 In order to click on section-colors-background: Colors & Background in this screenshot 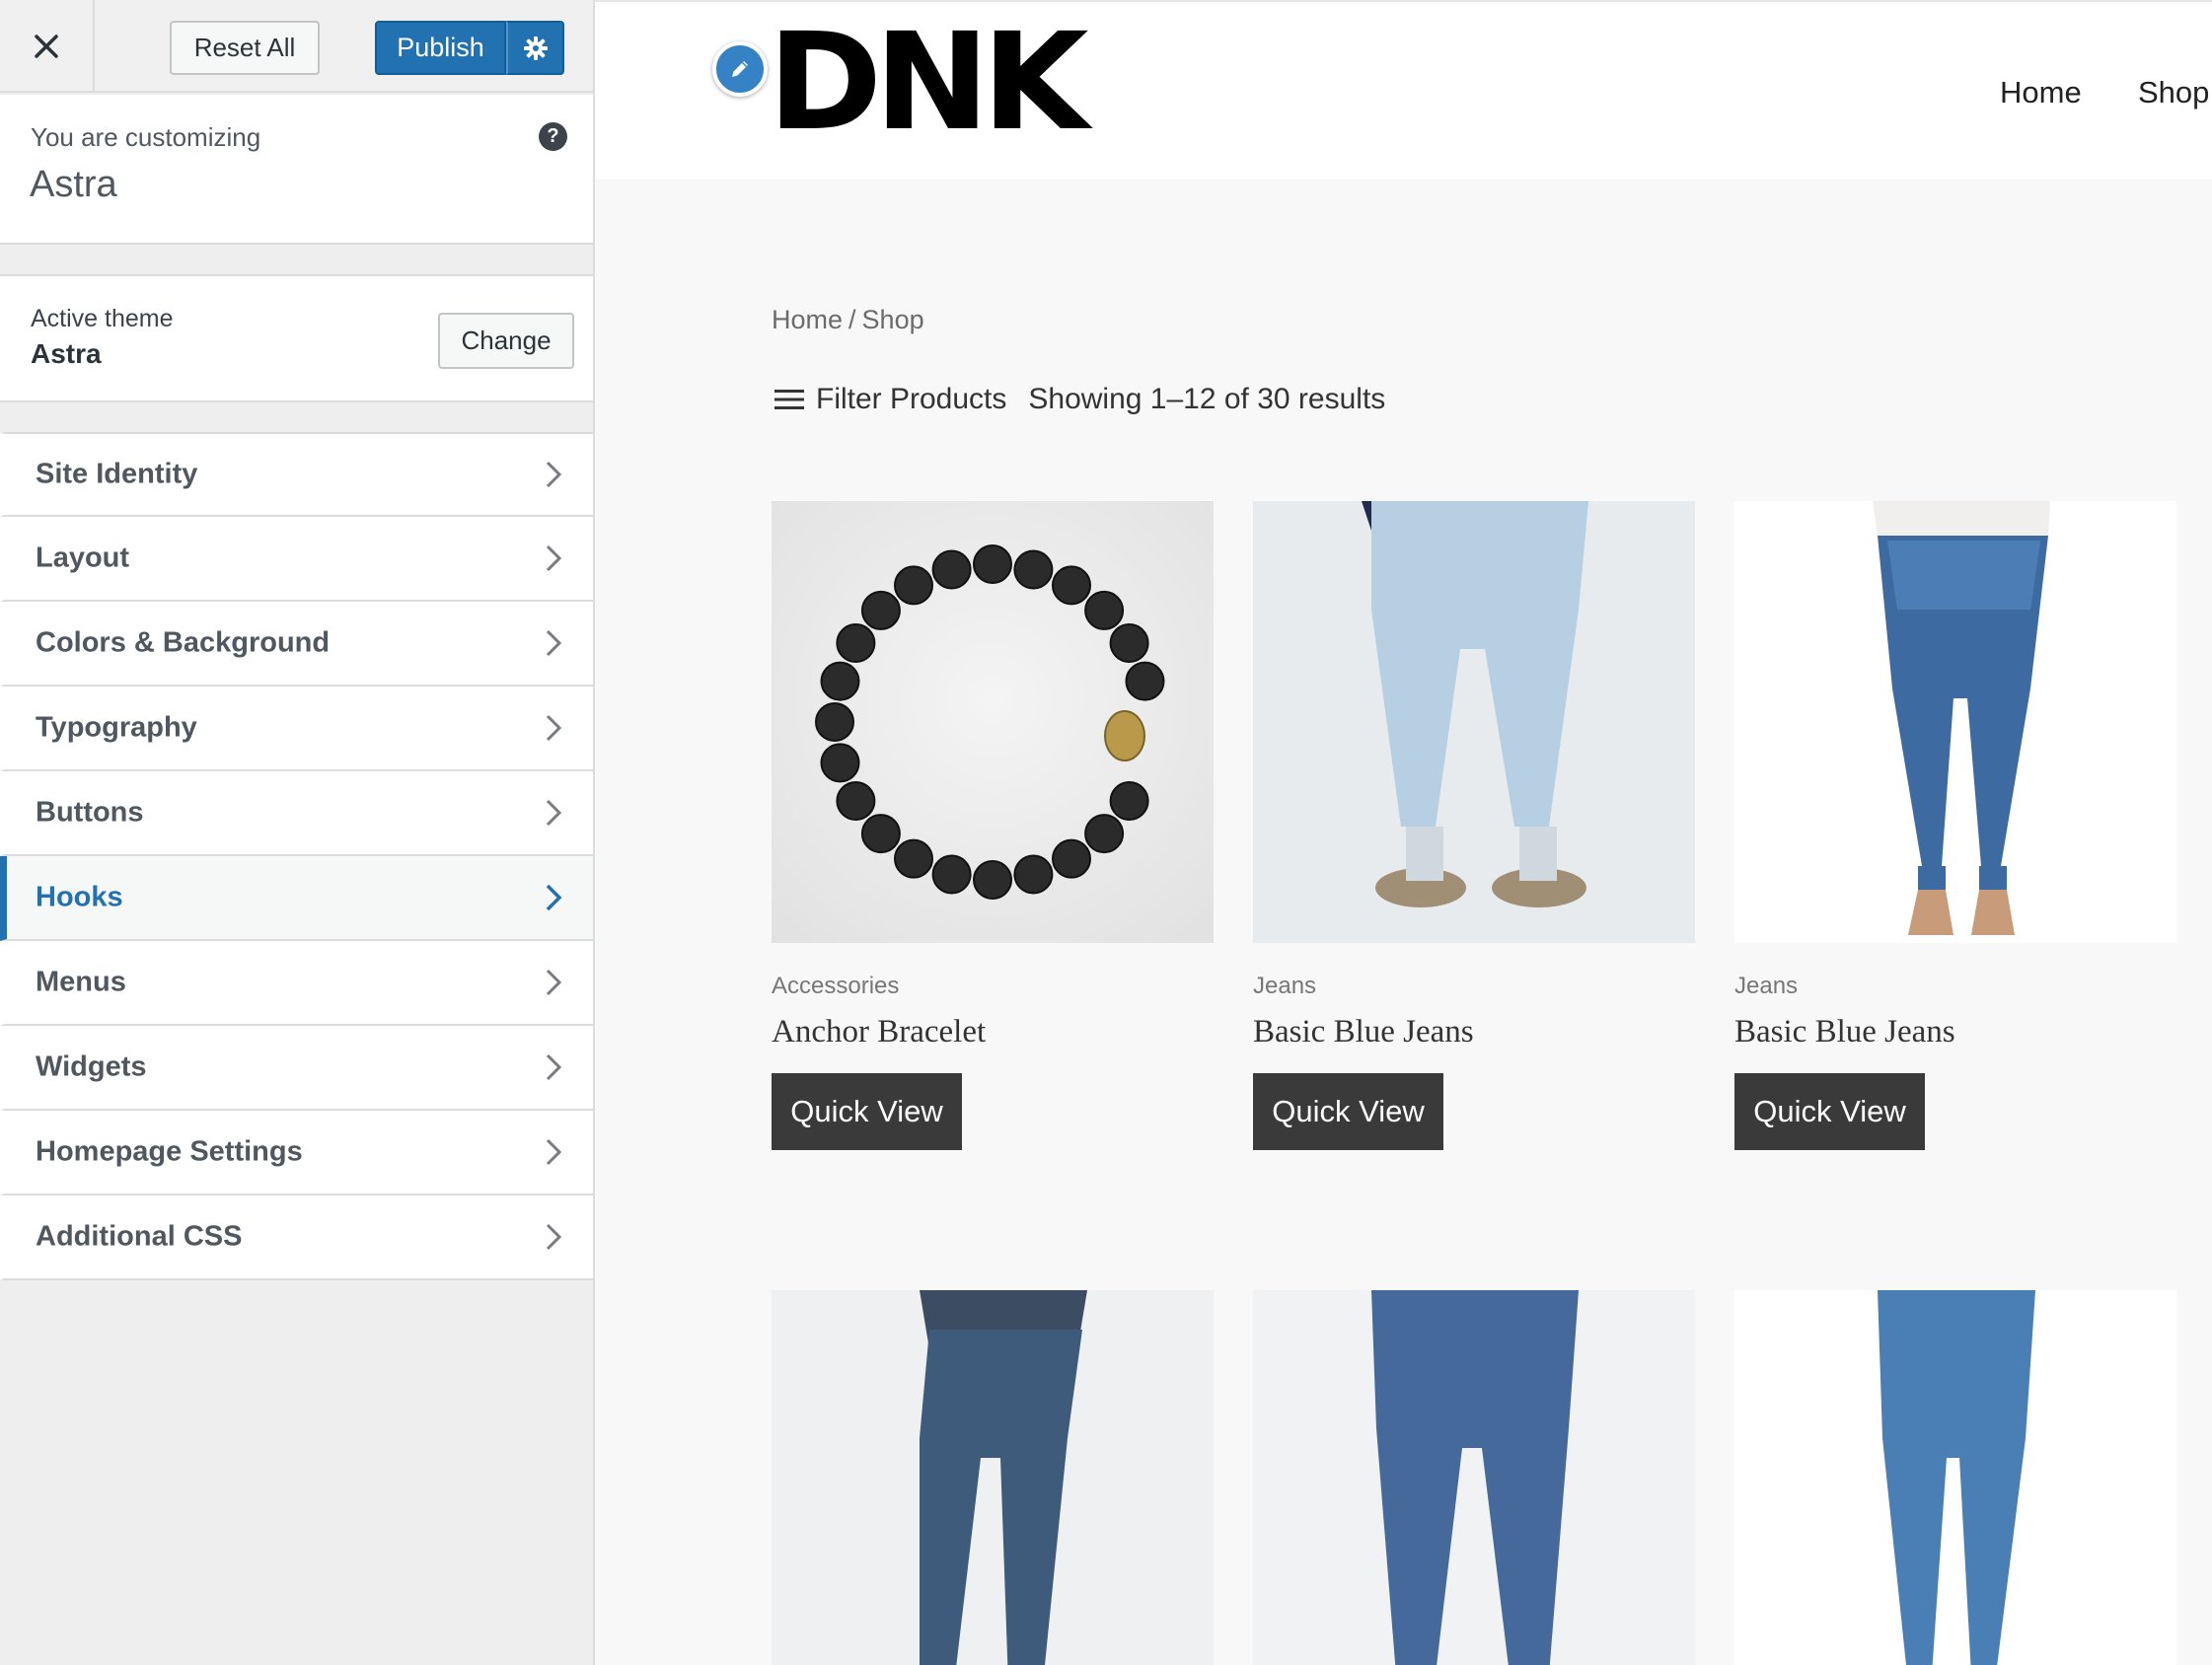, I will do `click(296, 644)`.